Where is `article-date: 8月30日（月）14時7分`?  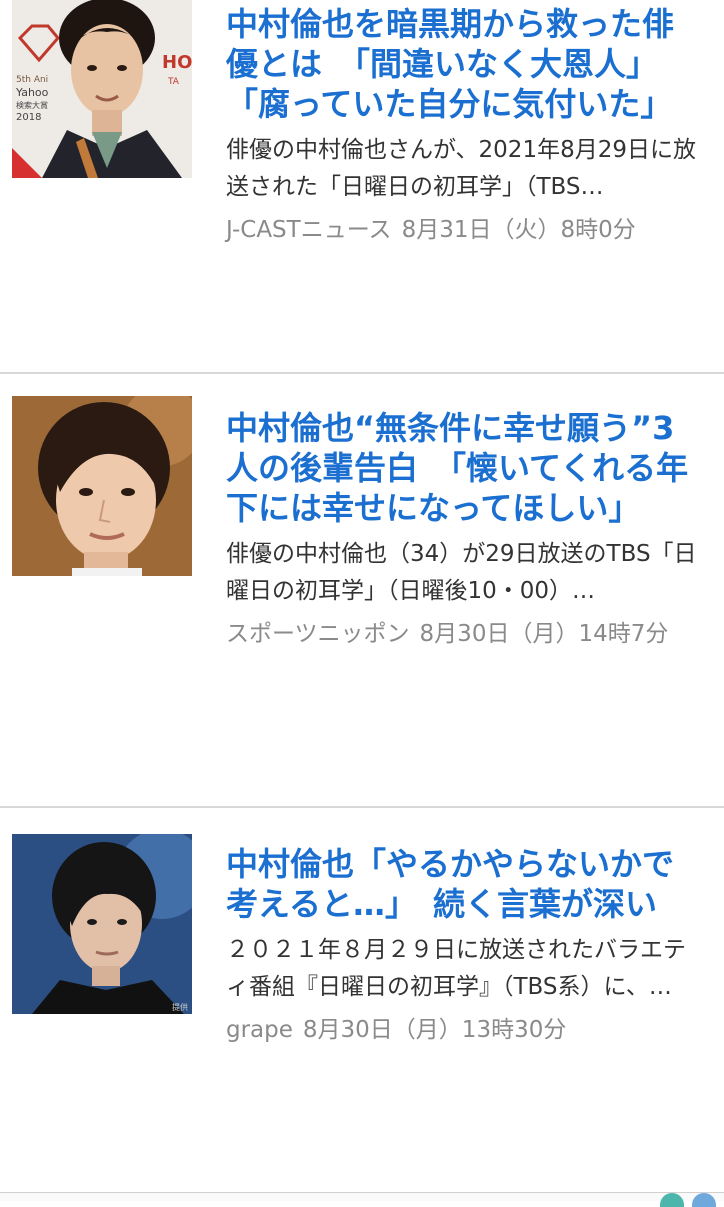 article-date: 8月30日（月）14時7分 is located at coordinates (544, 634).